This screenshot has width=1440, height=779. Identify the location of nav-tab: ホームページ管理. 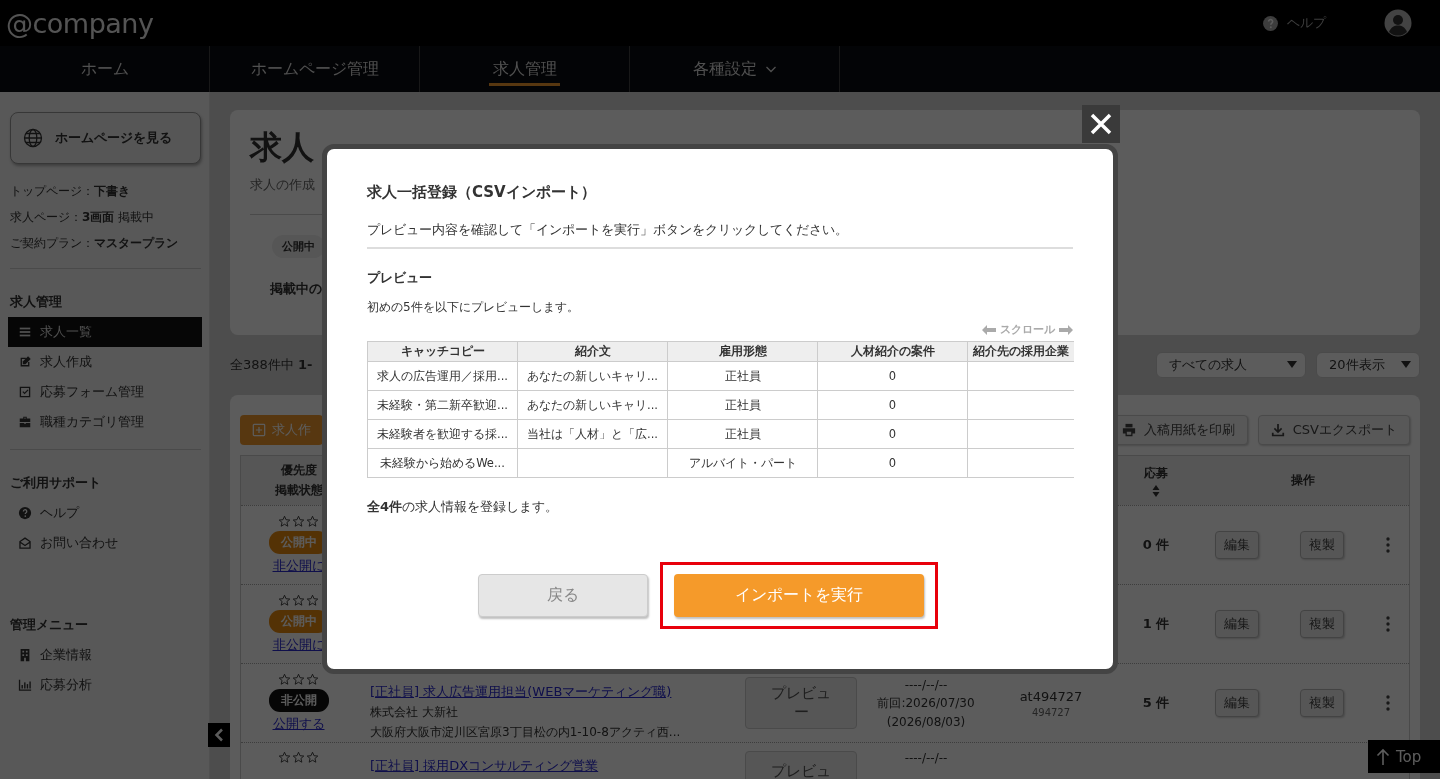
(315, 69).